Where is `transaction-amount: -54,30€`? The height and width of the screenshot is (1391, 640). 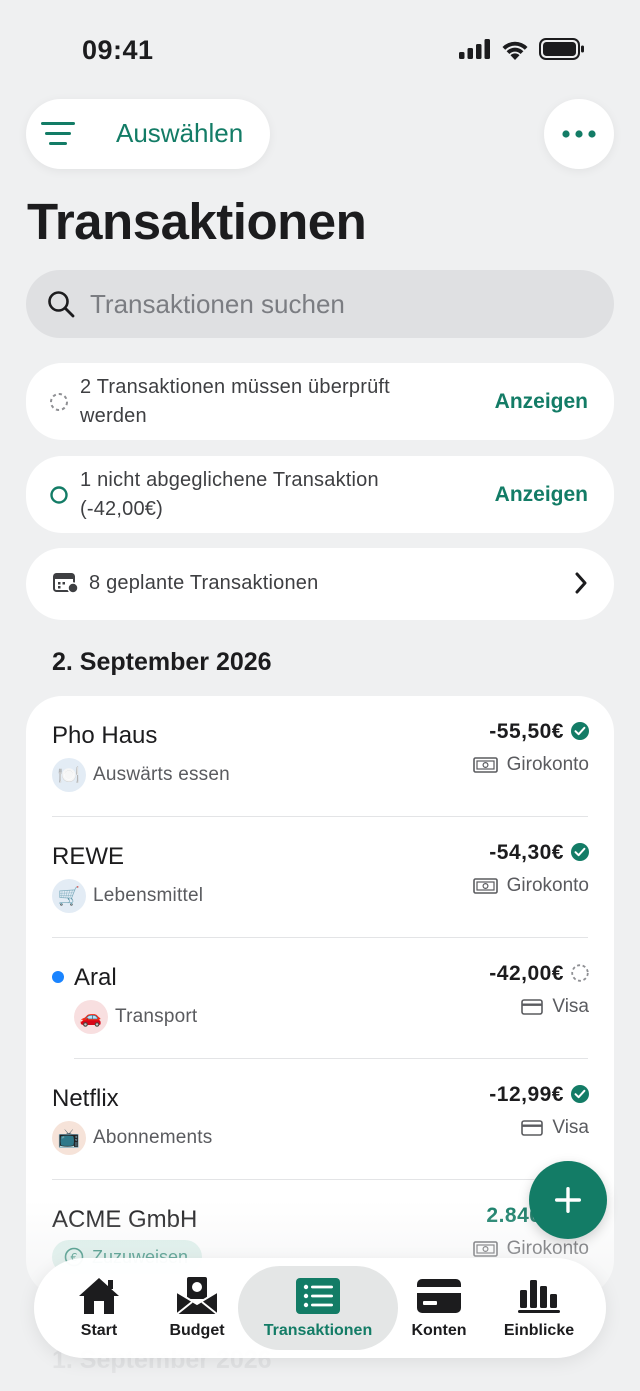
transaction-amount: -54,30€ is located at coordinates (526, 852).